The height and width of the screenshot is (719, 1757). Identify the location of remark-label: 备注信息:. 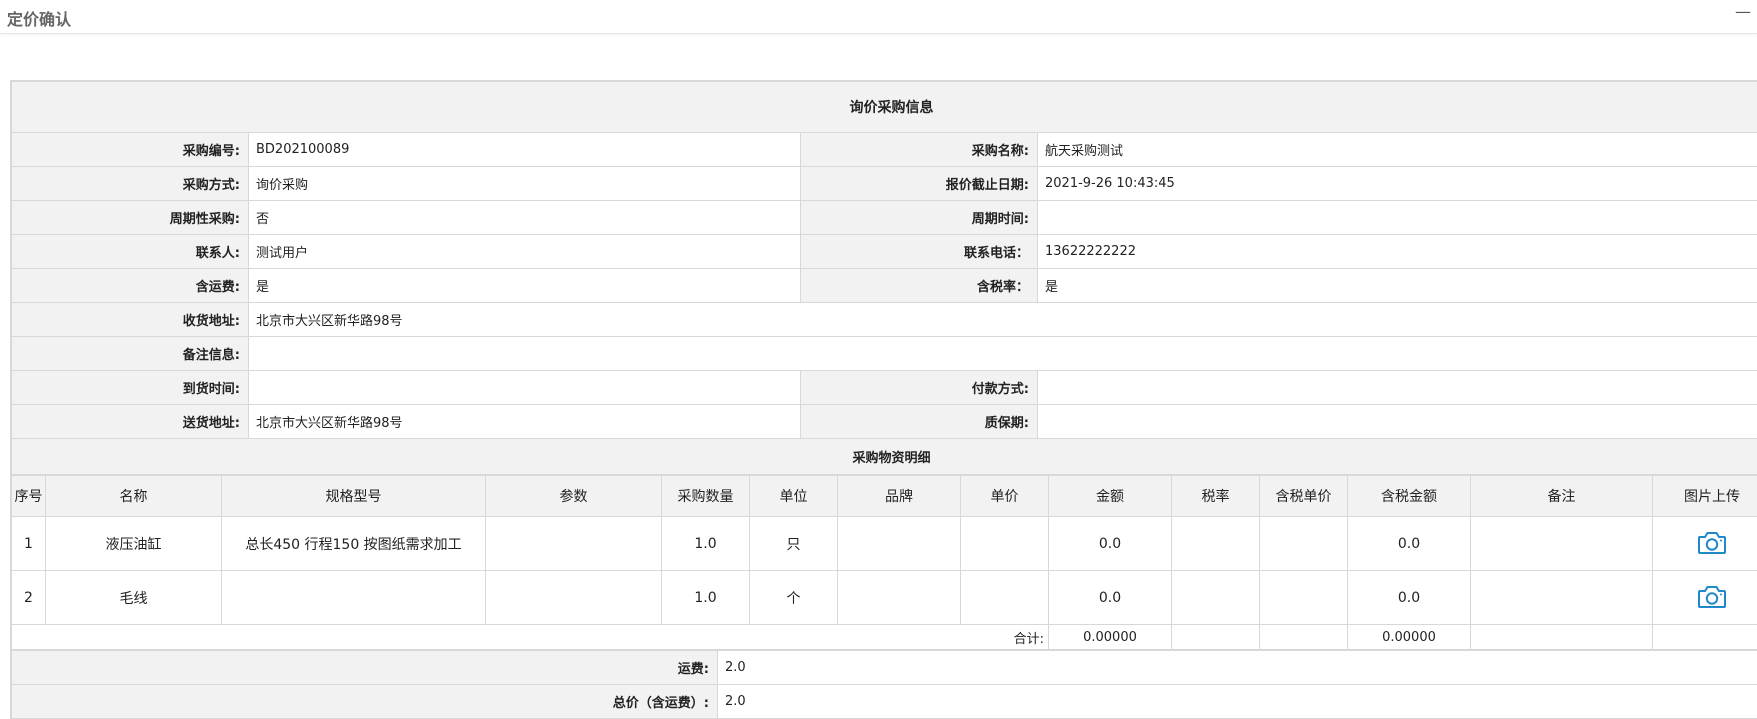
(130, 354).